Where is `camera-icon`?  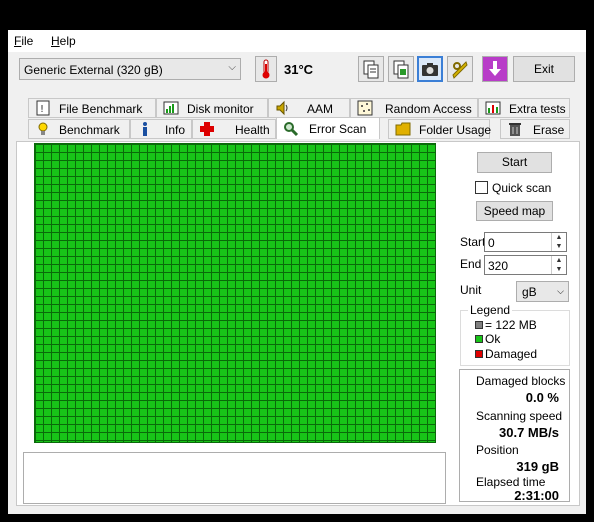
camera-icon is located at coordinates (430, 69).